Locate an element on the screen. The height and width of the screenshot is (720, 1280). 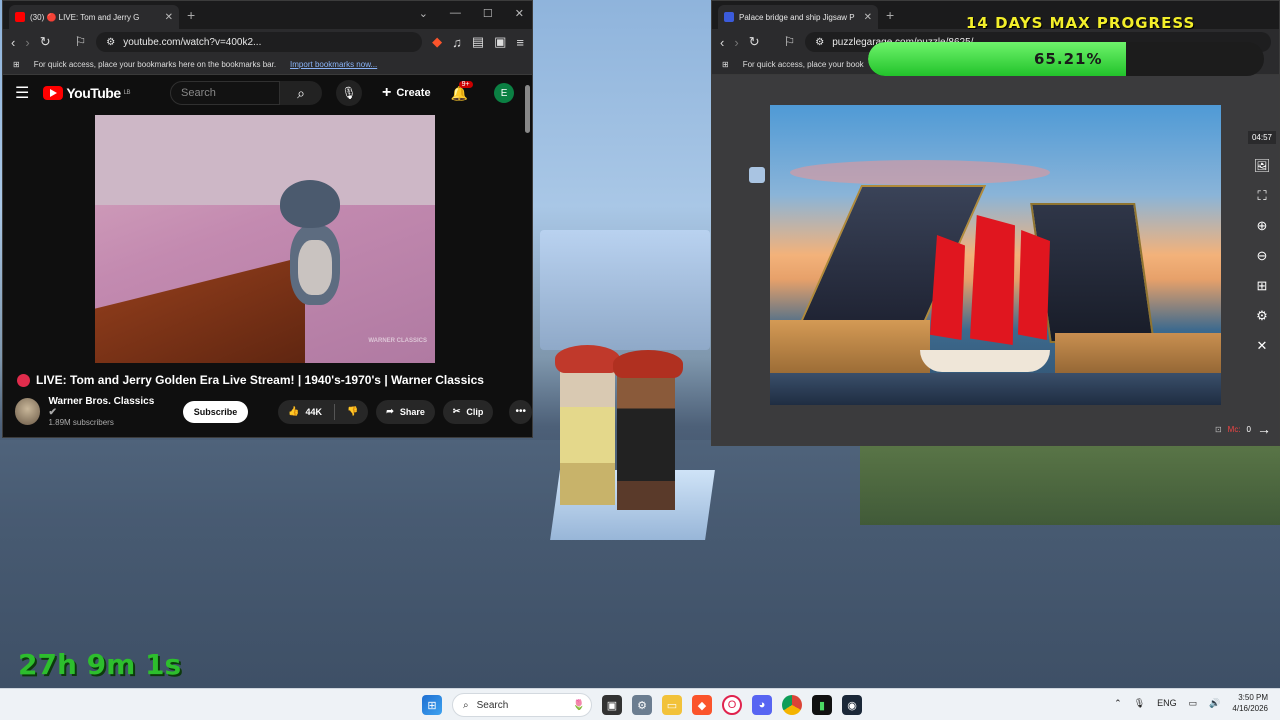
channel-avatar is located at coordinates (28, 411).